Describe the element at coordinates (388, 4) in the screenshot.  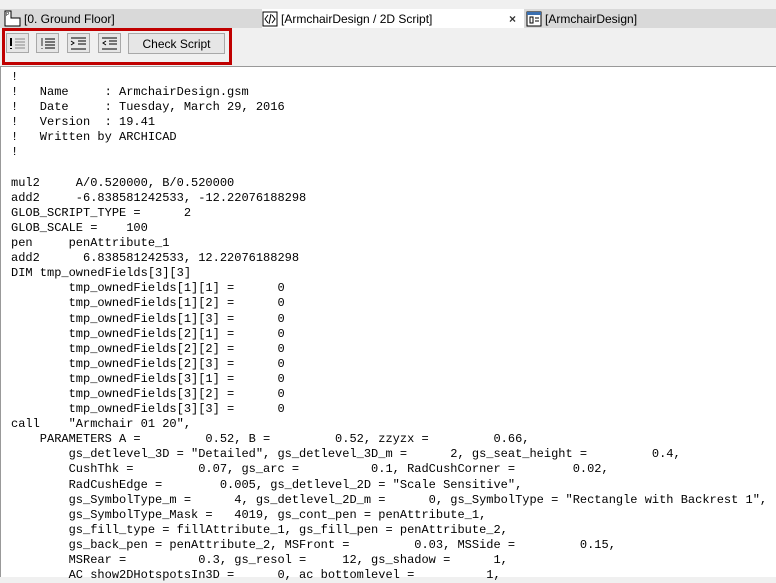
I see `window-top-strip` at that location.